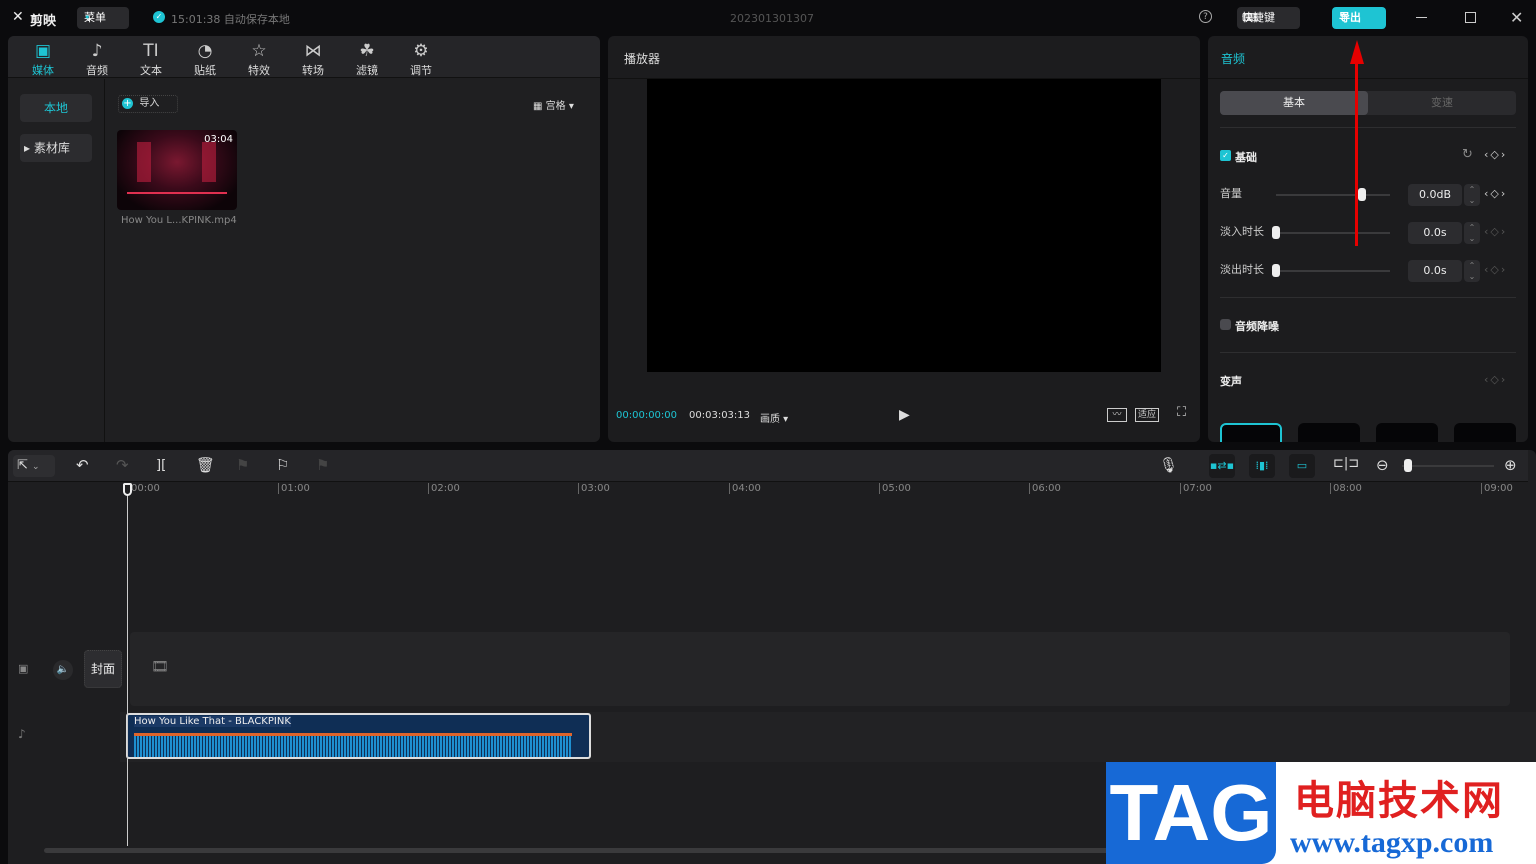 The width and height of the screenshot is (1536, 864). I want to click on sidebar-item-local: 本地, so click(56, 108).